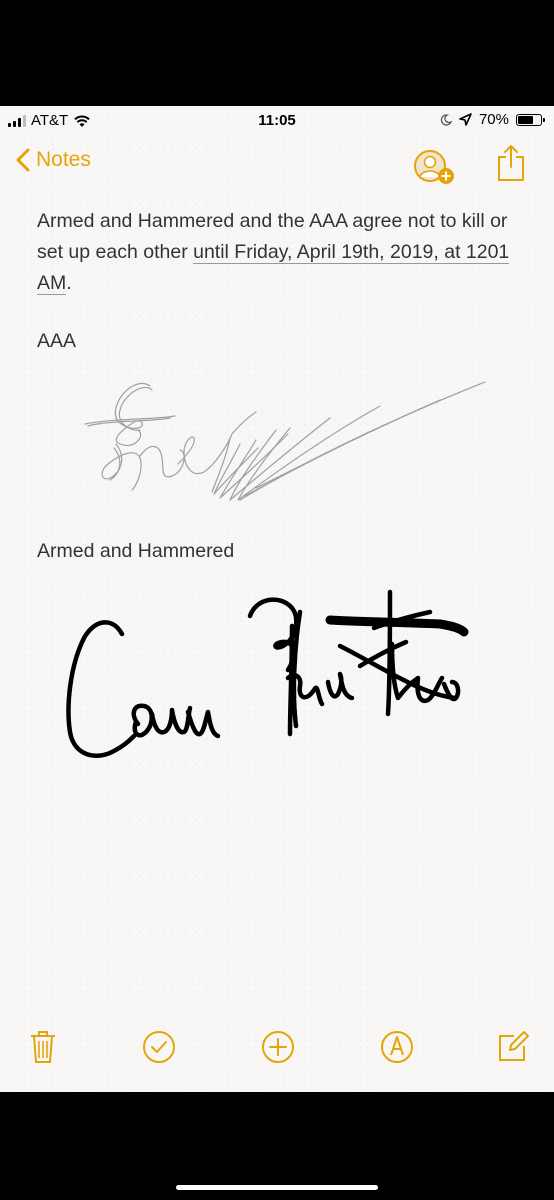 Image resolution: width=554 pixels, height=1200 pixels. What do you see at coordinates (446, 119) in the screenshot?
I see `moon-icon` at bounding box center [446, 119].